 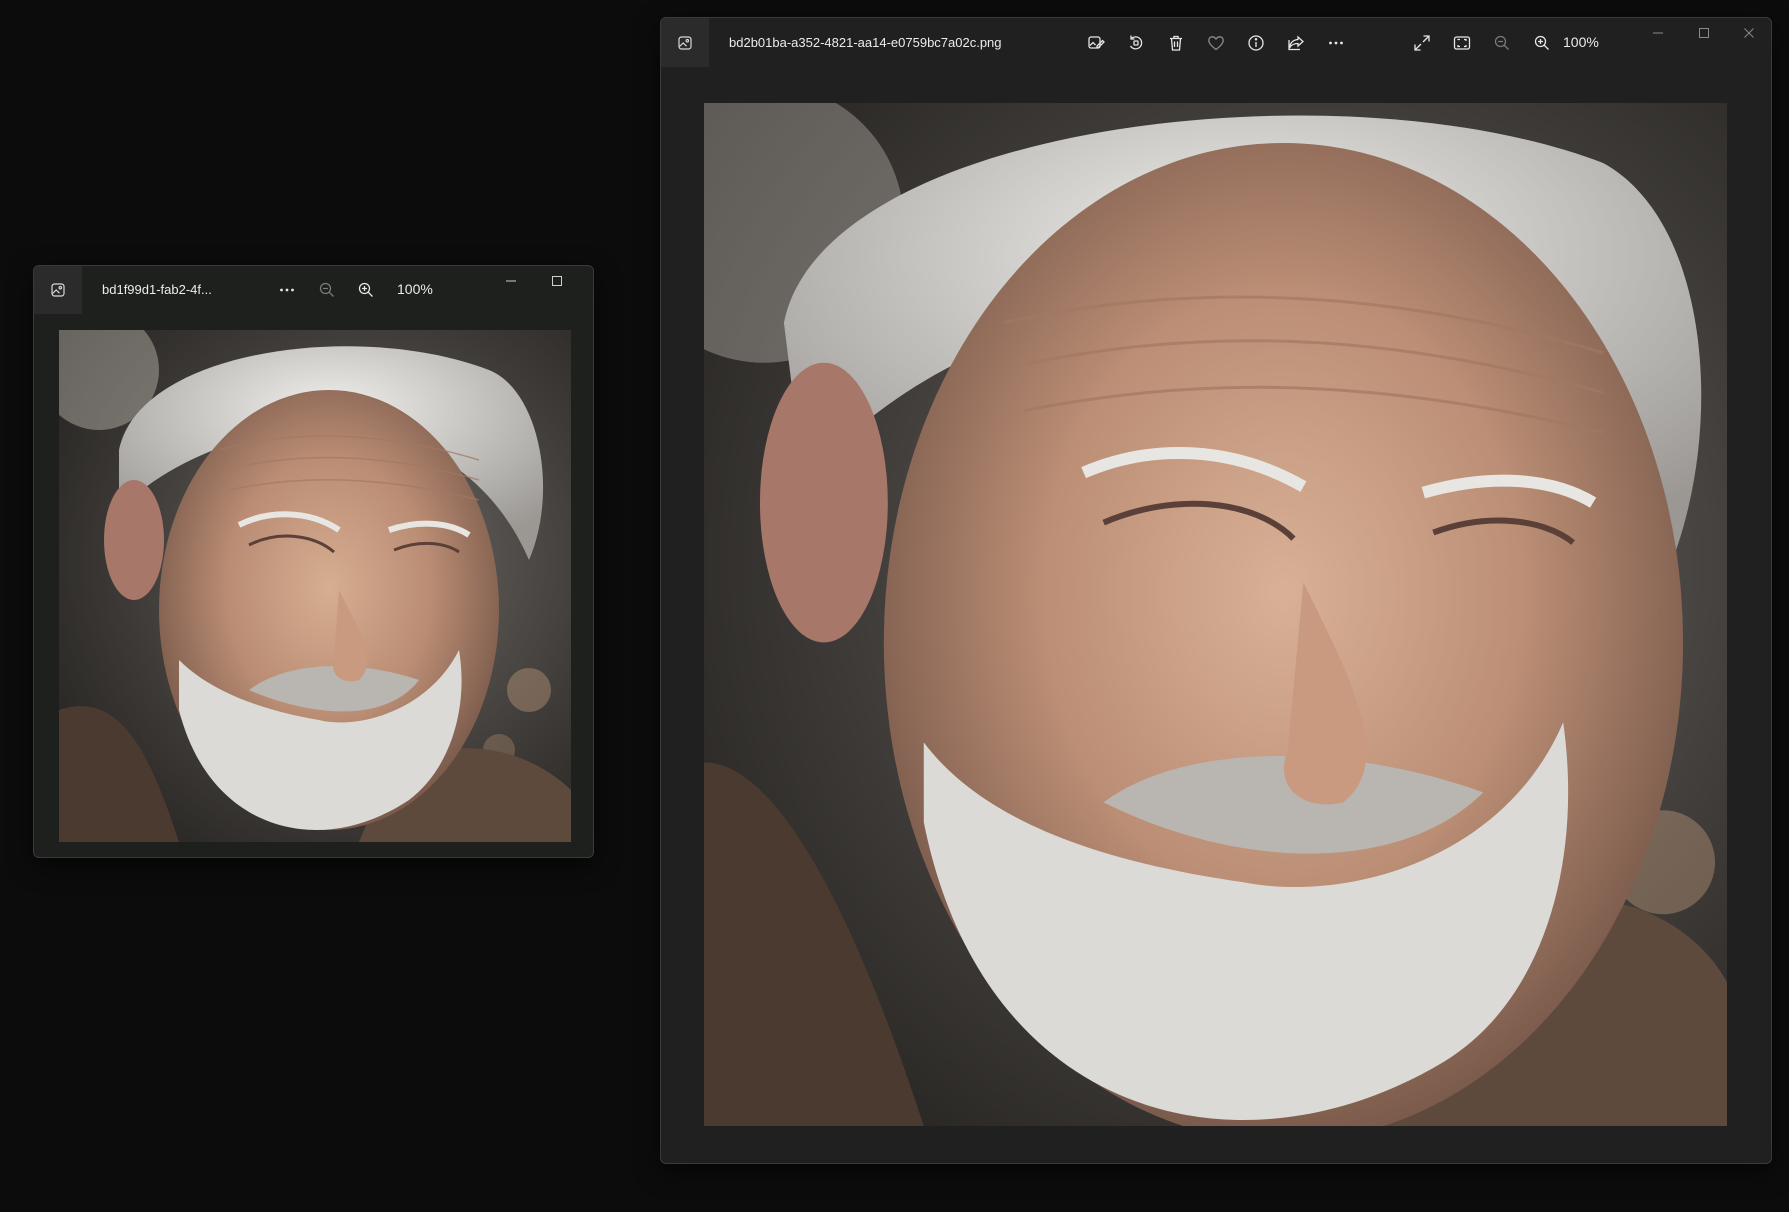 What do you see at coordinates (1256, 42) in the screenshot?
I see `info-icon` at bounding box center [1256, 42].